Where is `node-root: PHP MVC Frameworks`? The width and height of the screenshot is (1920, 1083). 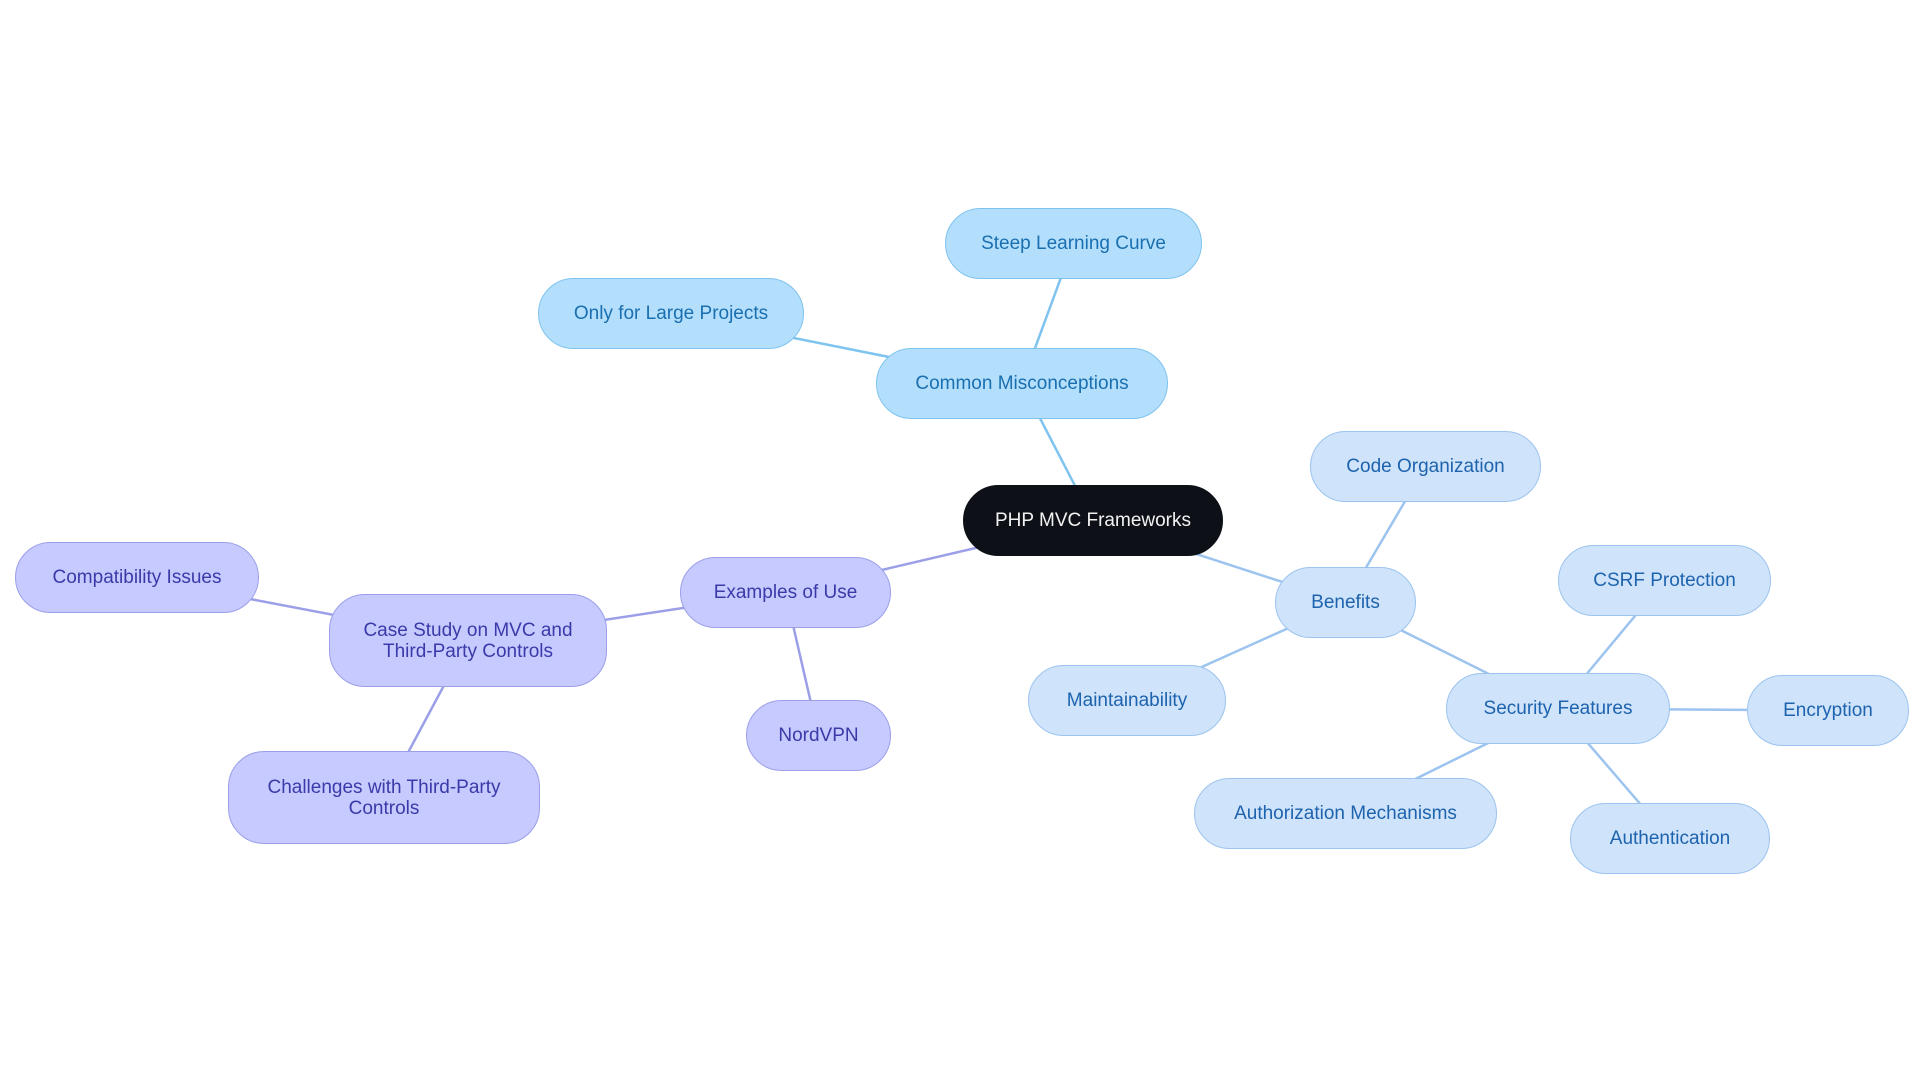
node-root: PHP MVC Frameworks is located at coordinates (1093, 520).